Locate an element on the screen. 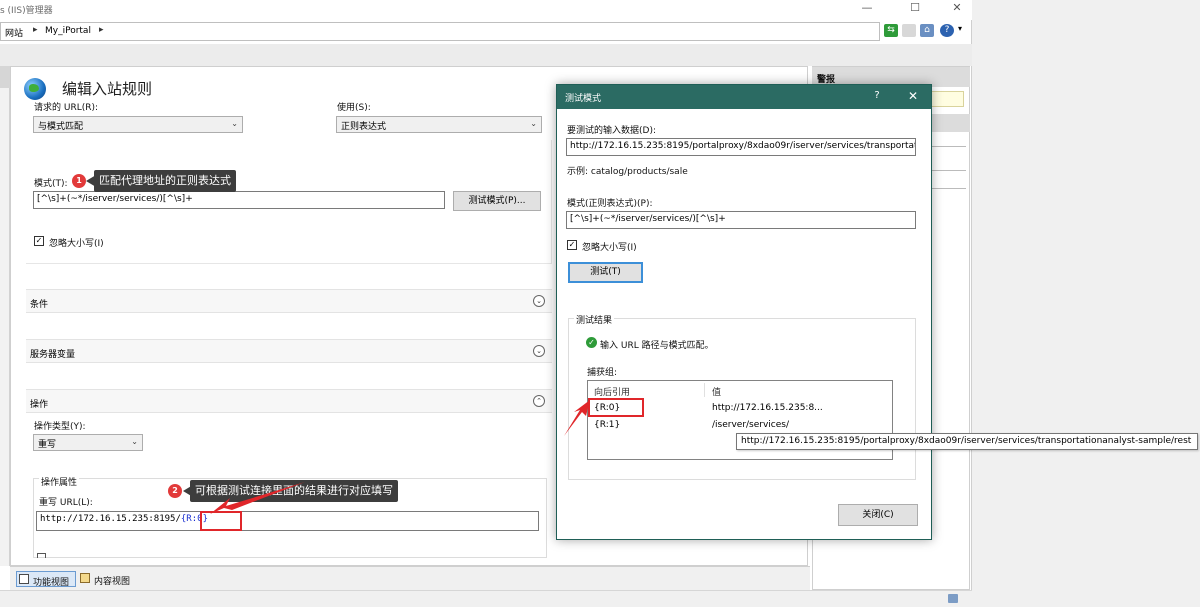 The width and height of the screenshot is (1200, 607). using-select: 正则表达式 ⌄ is located at coordinates (439, 124).